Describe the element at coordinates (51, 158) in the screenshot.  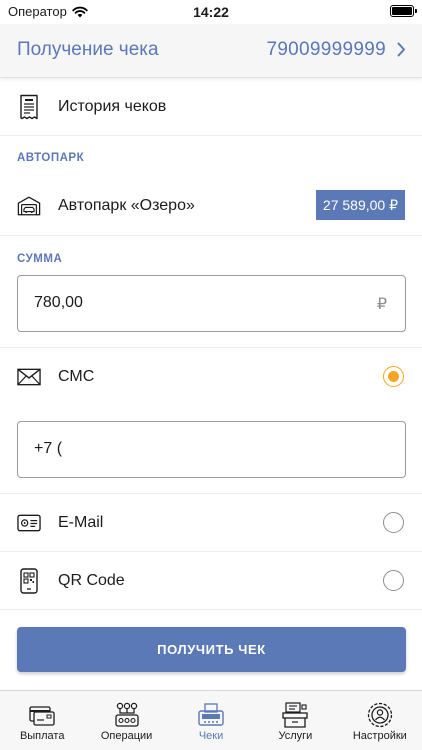
I see `fleet-section-label: АВТОПАРК` at that location.